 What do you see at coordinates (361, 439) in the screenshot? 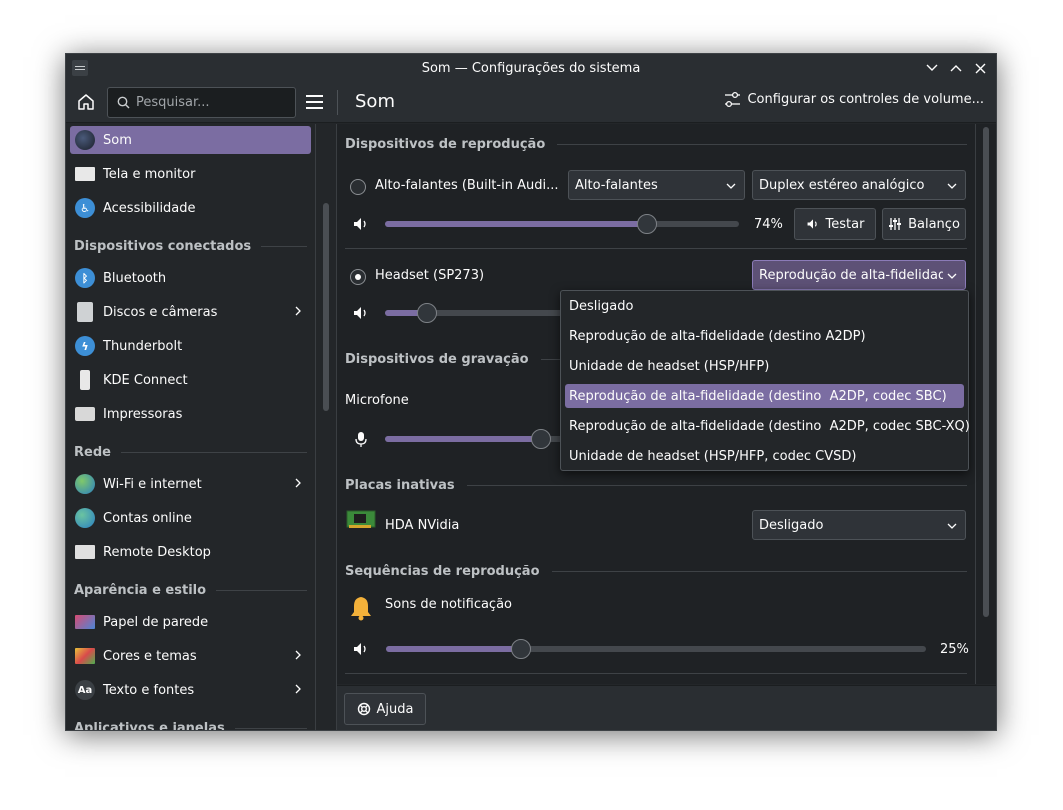
I see `microphone-icon` at bounding box center [361, 439].